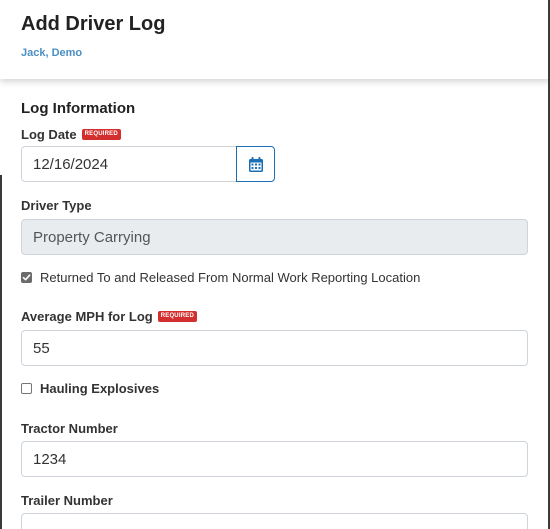 This screenshot has height=529, width=550. What do you see at coordinates (275, 39) in the screenshot?
I see `modal-header: Add Driver Log Jack, Demo` at bounding box center [275, 39].